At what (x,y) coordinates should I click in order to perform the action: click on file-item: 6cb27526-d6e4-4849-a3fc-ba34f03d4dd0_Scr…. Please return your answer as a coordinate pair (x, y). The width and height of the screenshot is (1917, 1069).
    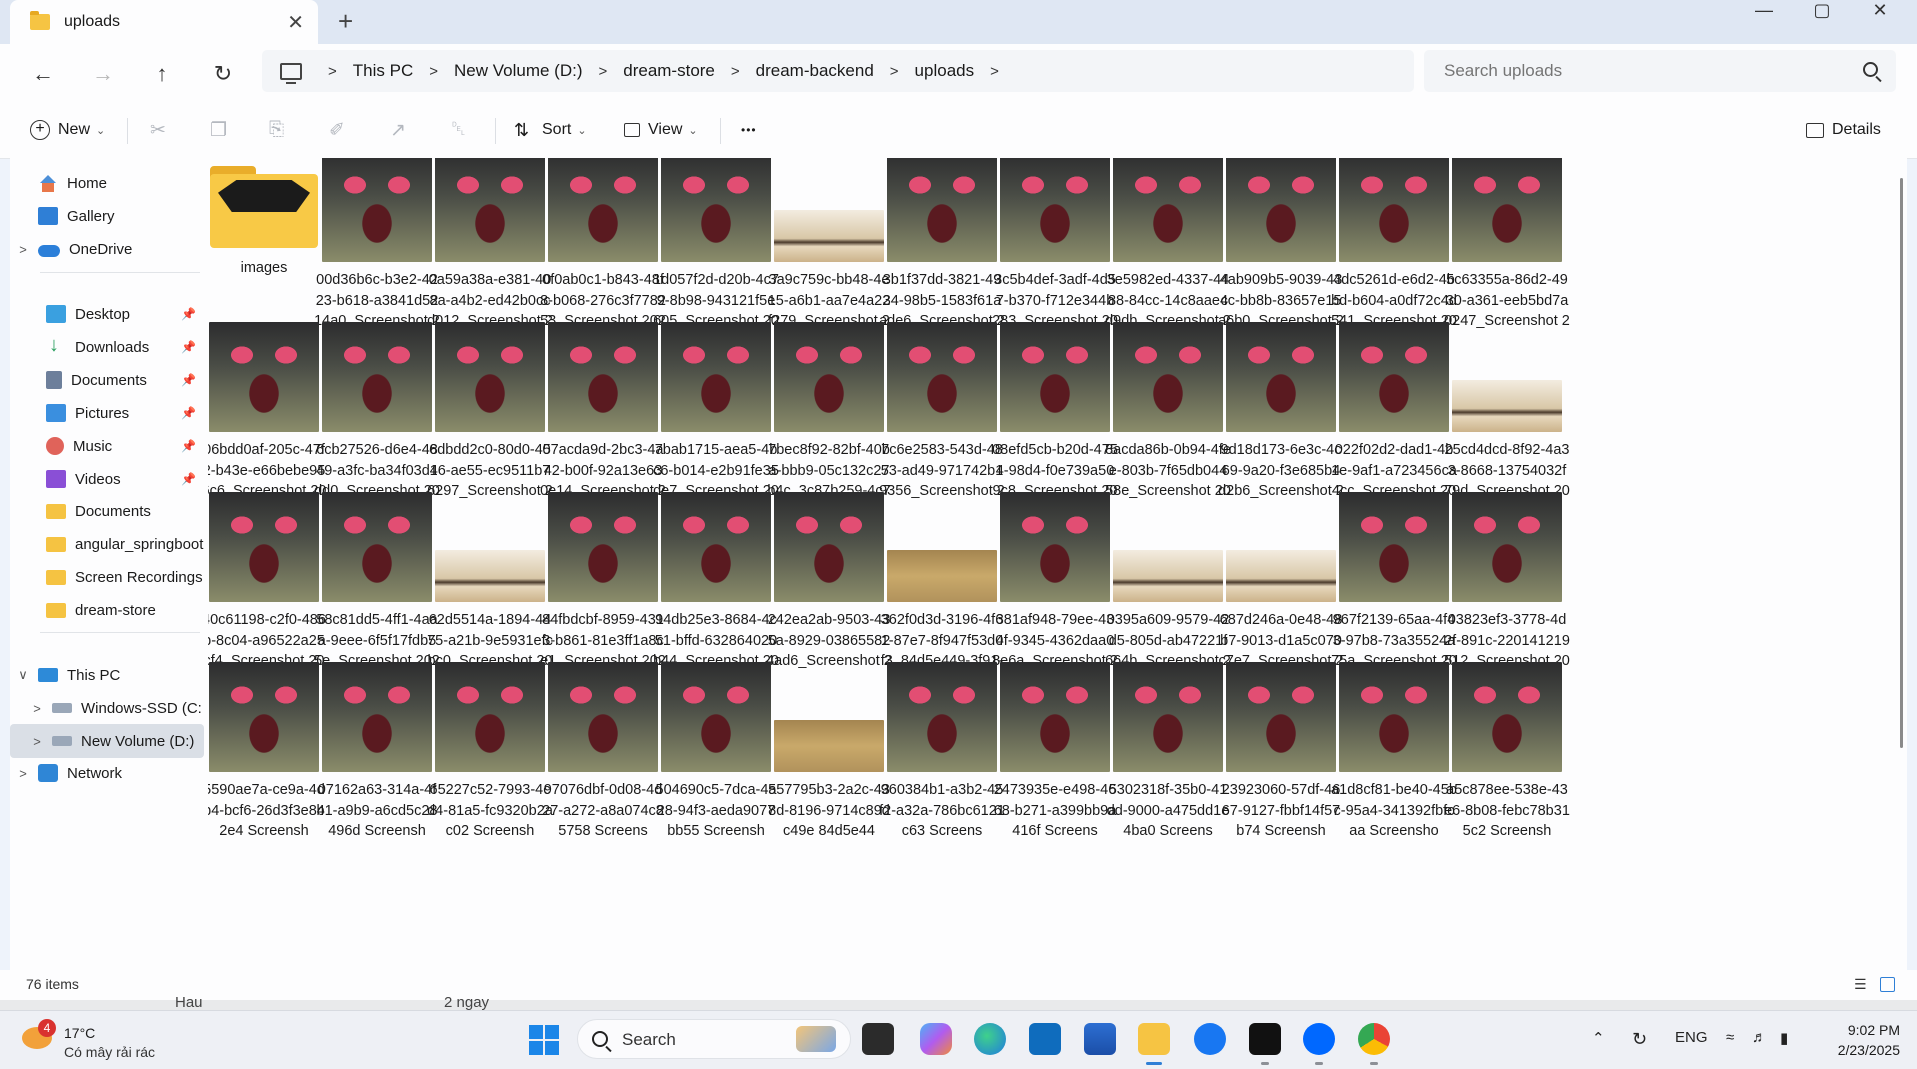
    Looking at the image, I should click on (377, 409).